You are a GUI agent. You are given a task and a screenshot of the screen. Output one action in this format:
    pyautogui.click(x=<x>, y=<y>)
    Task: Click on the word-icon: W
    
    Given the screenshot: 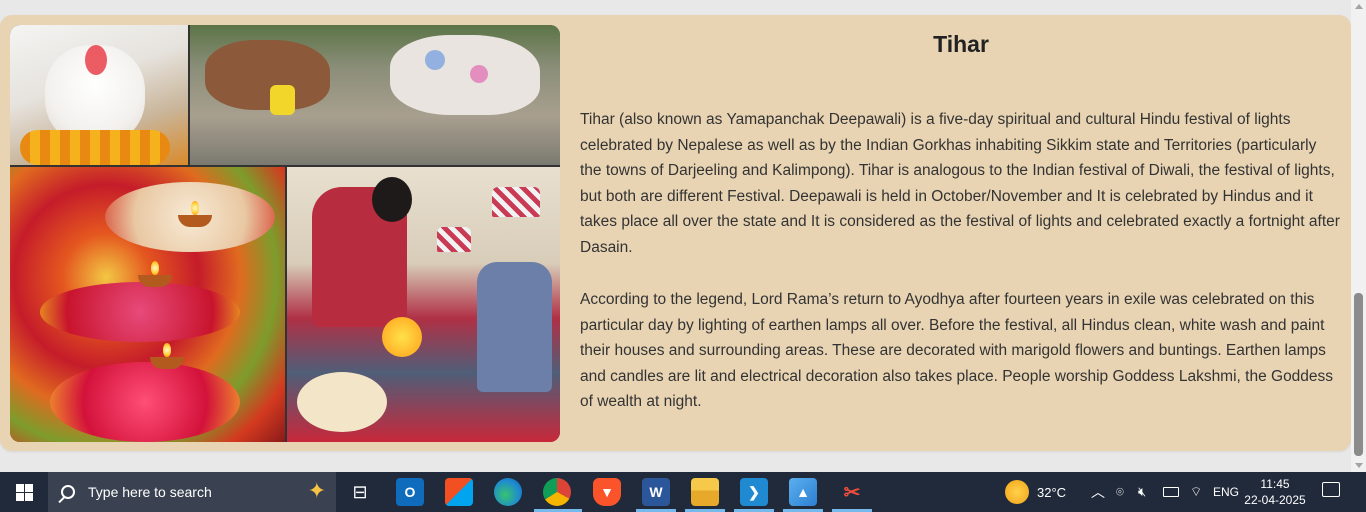 What is the action you would take?
    pyautogui.click(x=656, y=492)
    